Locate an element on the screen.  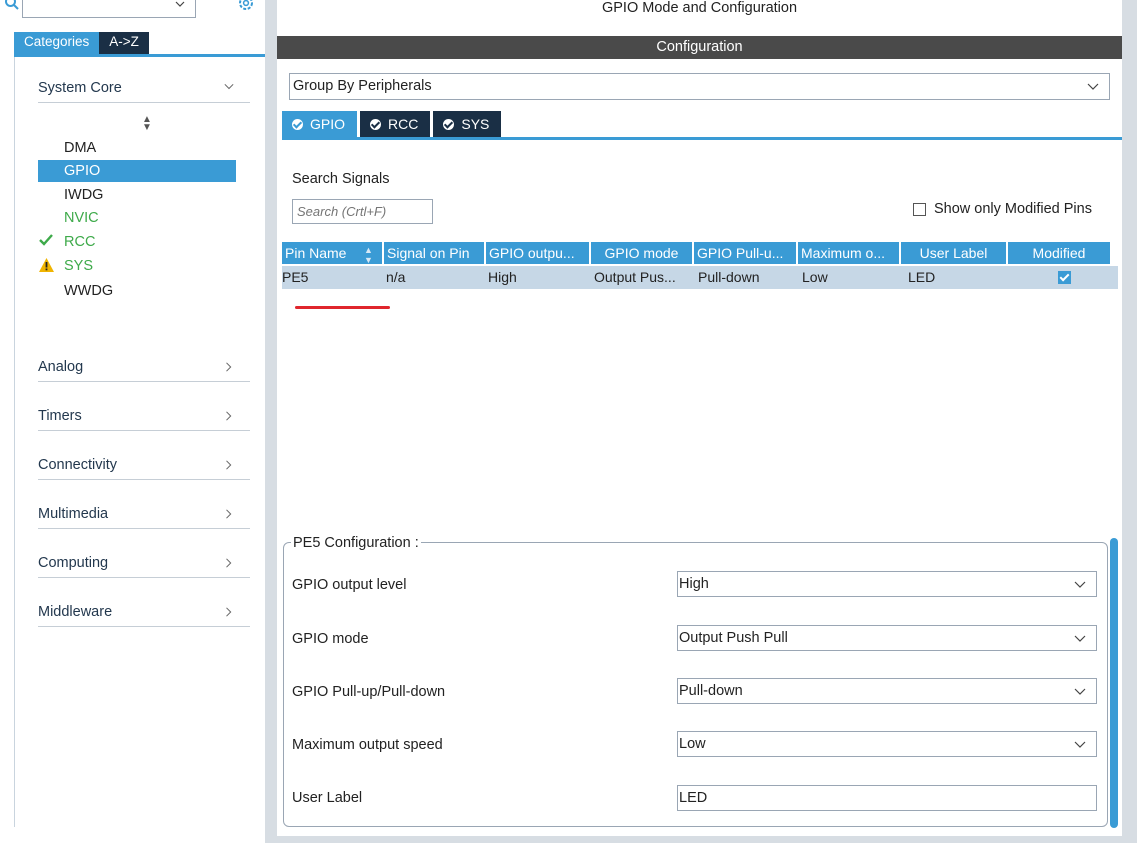
output-level-select: High is located at coordinates (887, 584).